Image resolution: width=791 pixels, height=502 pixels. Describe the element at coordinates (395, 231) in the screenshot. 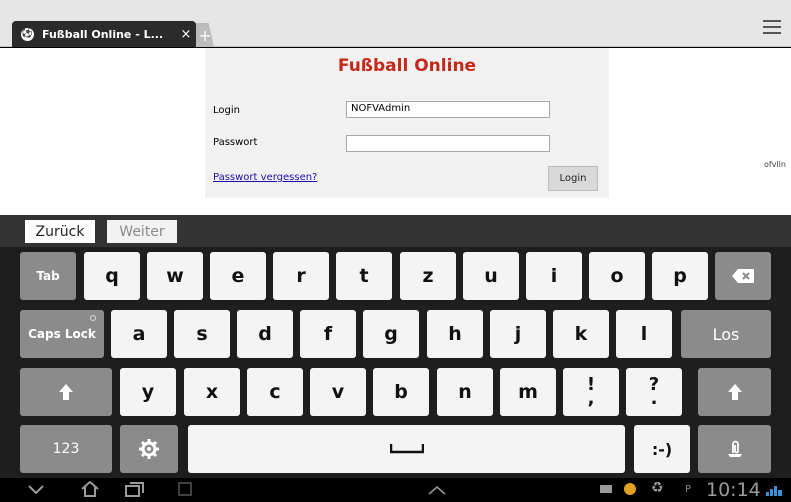

I see `form-navigation-bar: Zurück Weiter` at that location.